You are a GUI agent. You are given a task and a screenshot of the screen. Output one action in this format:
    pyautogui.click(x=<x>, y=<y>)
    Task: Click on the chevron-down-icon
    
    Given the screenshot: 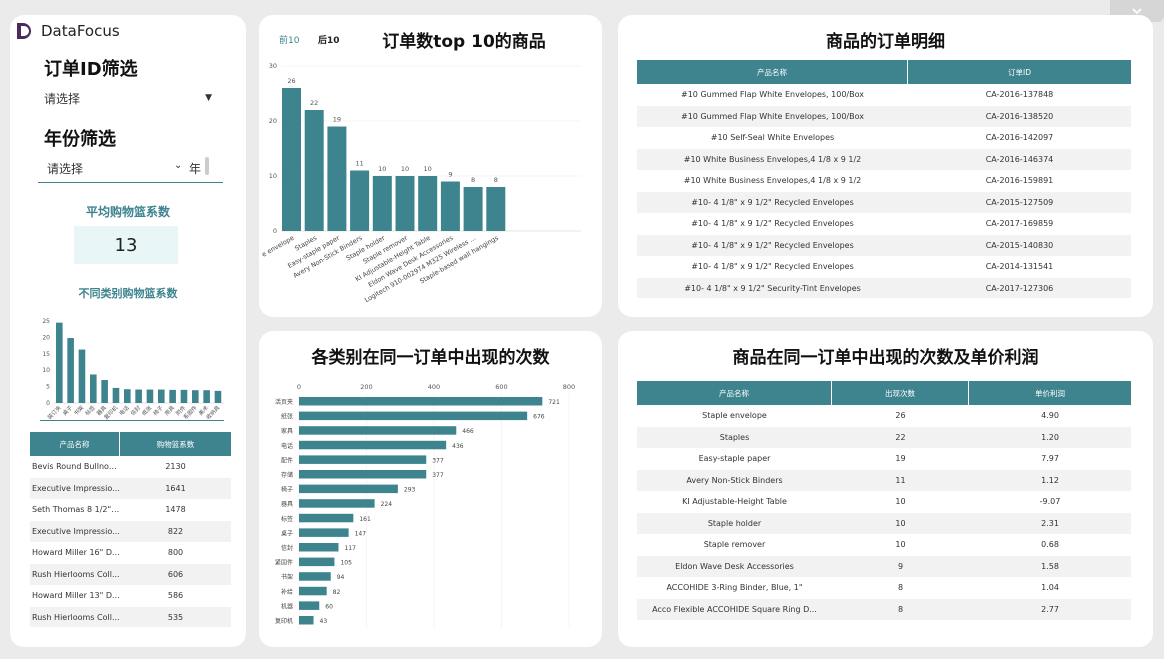 What is the action you would take?
    pyautogui.click(x=1137, y=11)
    